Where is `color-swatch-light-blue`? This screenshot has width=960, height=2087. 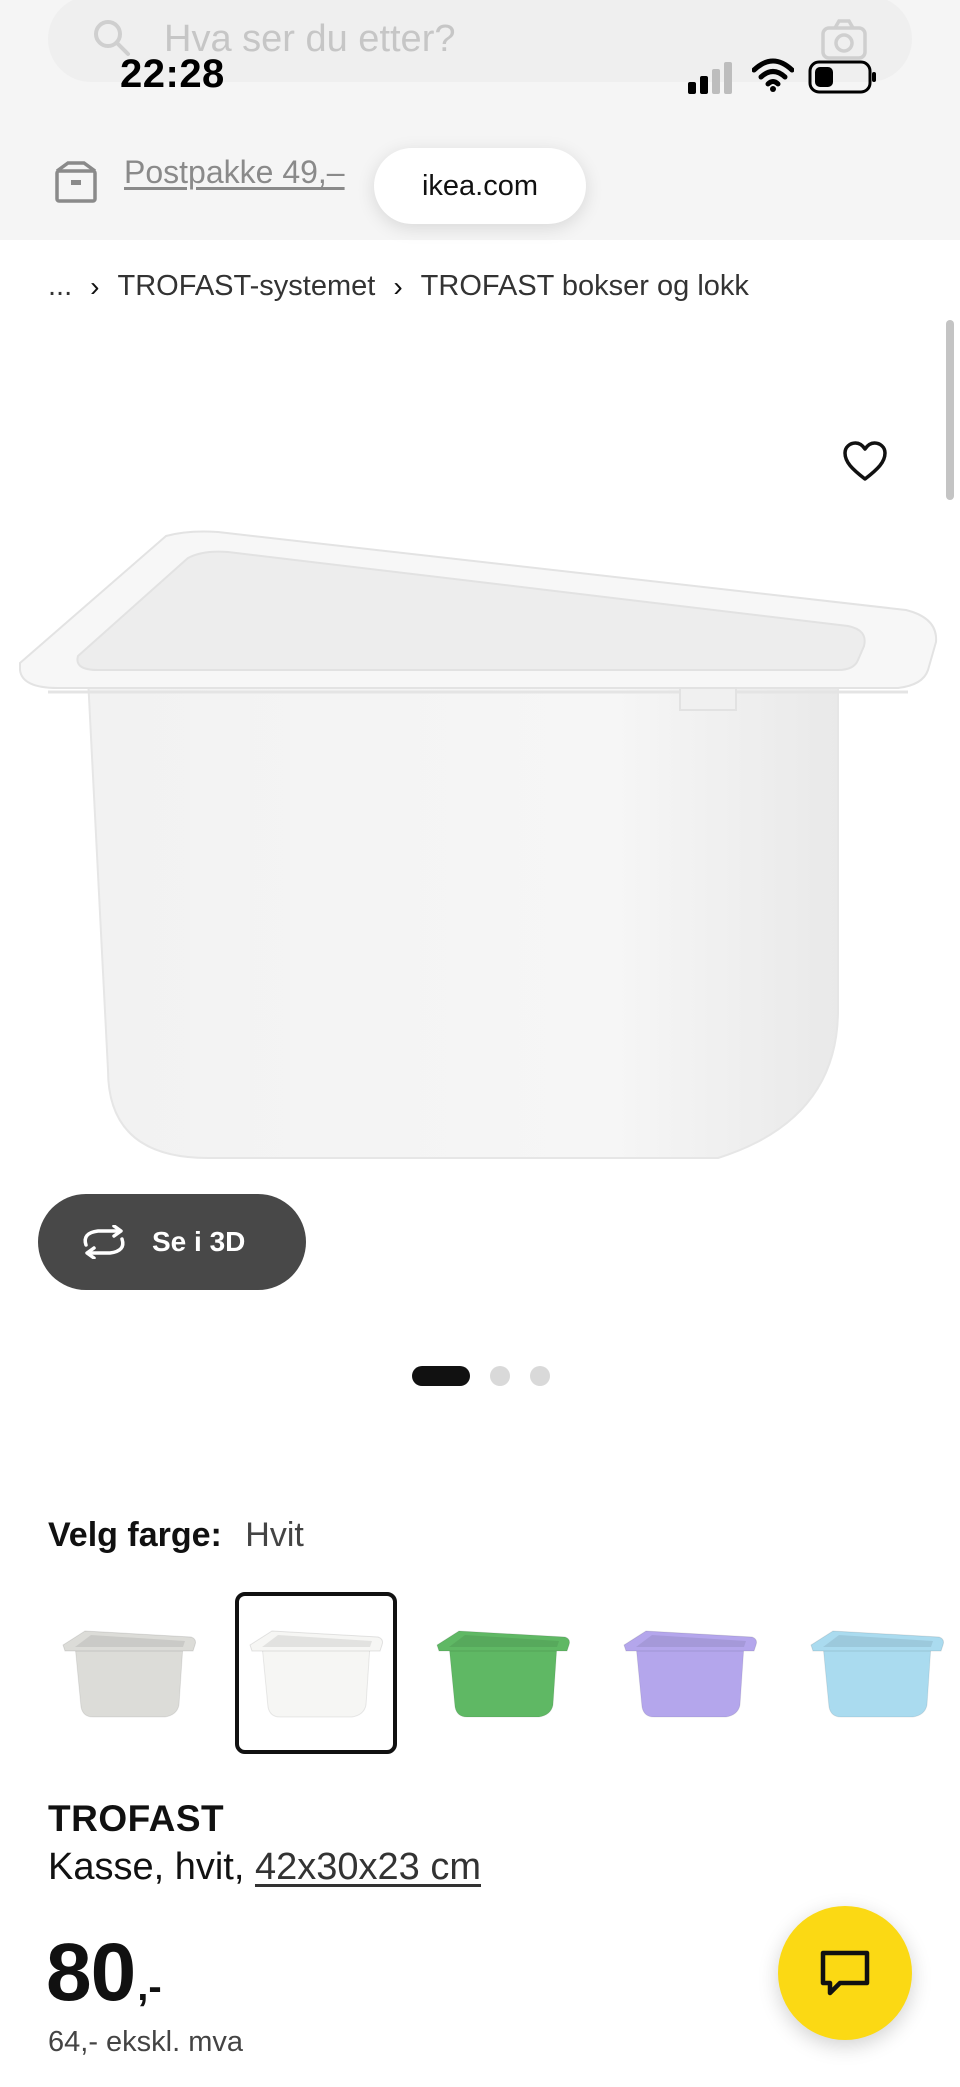 color-swatch-light-blue is located at coordinates (877, 1673).